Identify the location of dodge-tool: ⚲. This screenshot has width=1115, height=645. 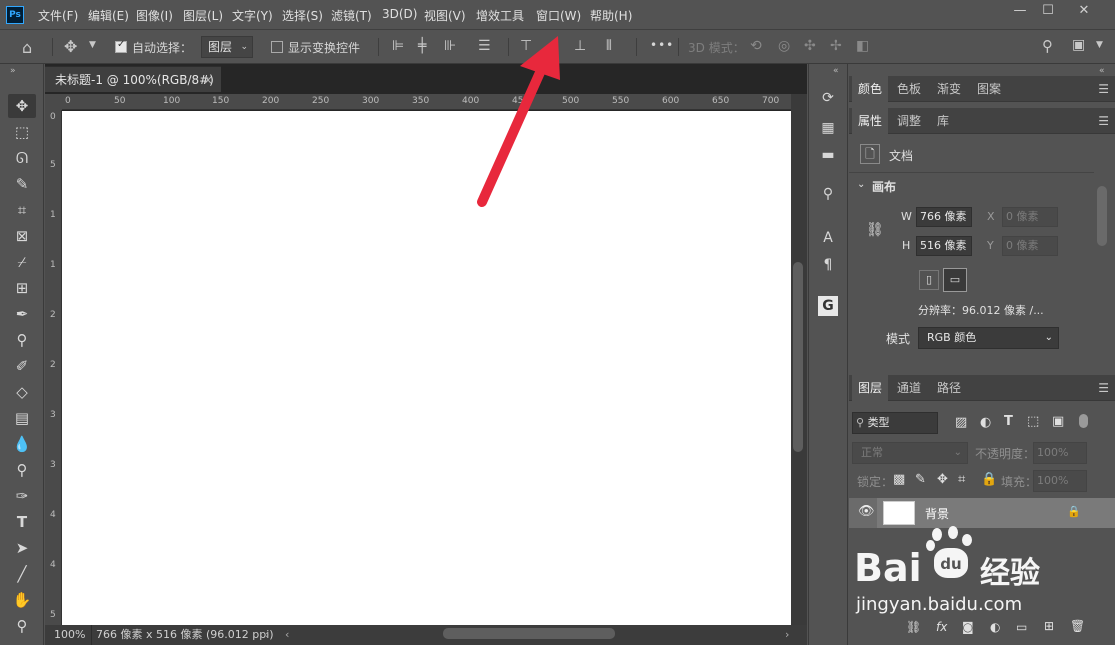
(22, 470).